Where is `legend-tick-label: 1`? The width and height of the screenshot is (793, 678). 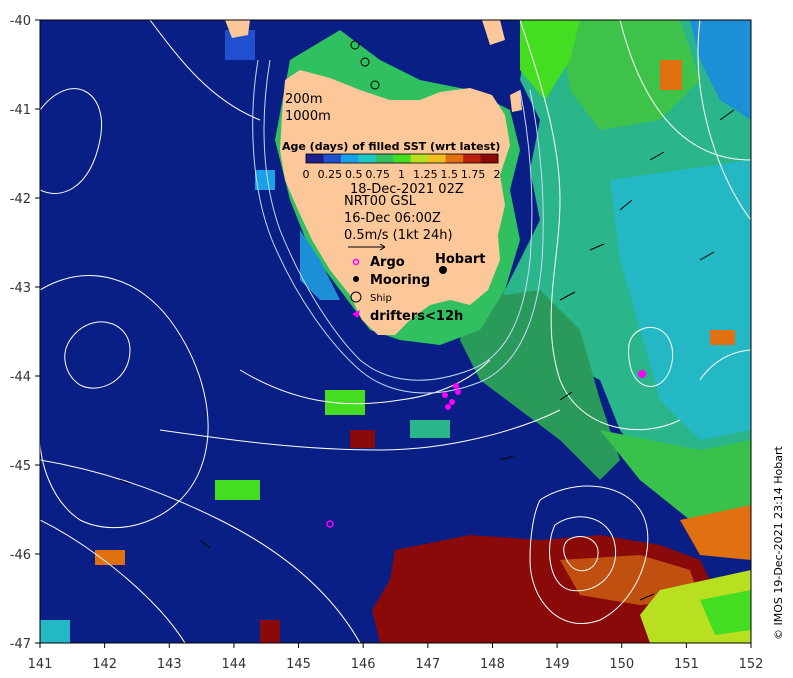
legend-tick-label: 1 is located at coordinates (401, 174).